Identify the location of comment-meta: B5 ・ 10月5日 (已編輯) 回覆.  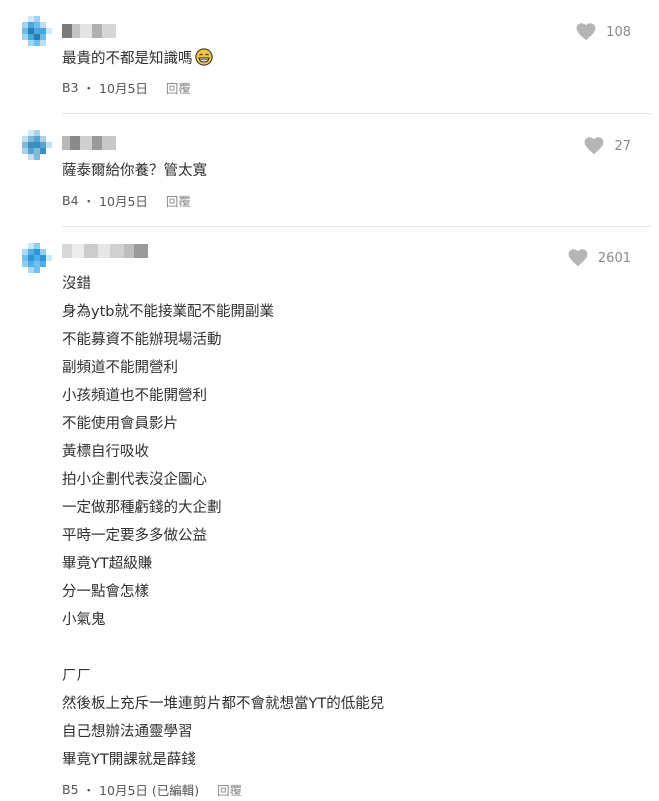
(152, 789).